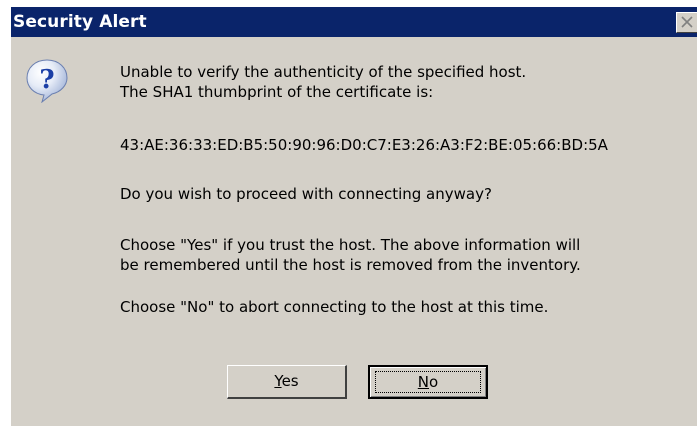 This screenshot has width=697, height=426. I want to click on yes-accelerator: Y, so click(278, 381).